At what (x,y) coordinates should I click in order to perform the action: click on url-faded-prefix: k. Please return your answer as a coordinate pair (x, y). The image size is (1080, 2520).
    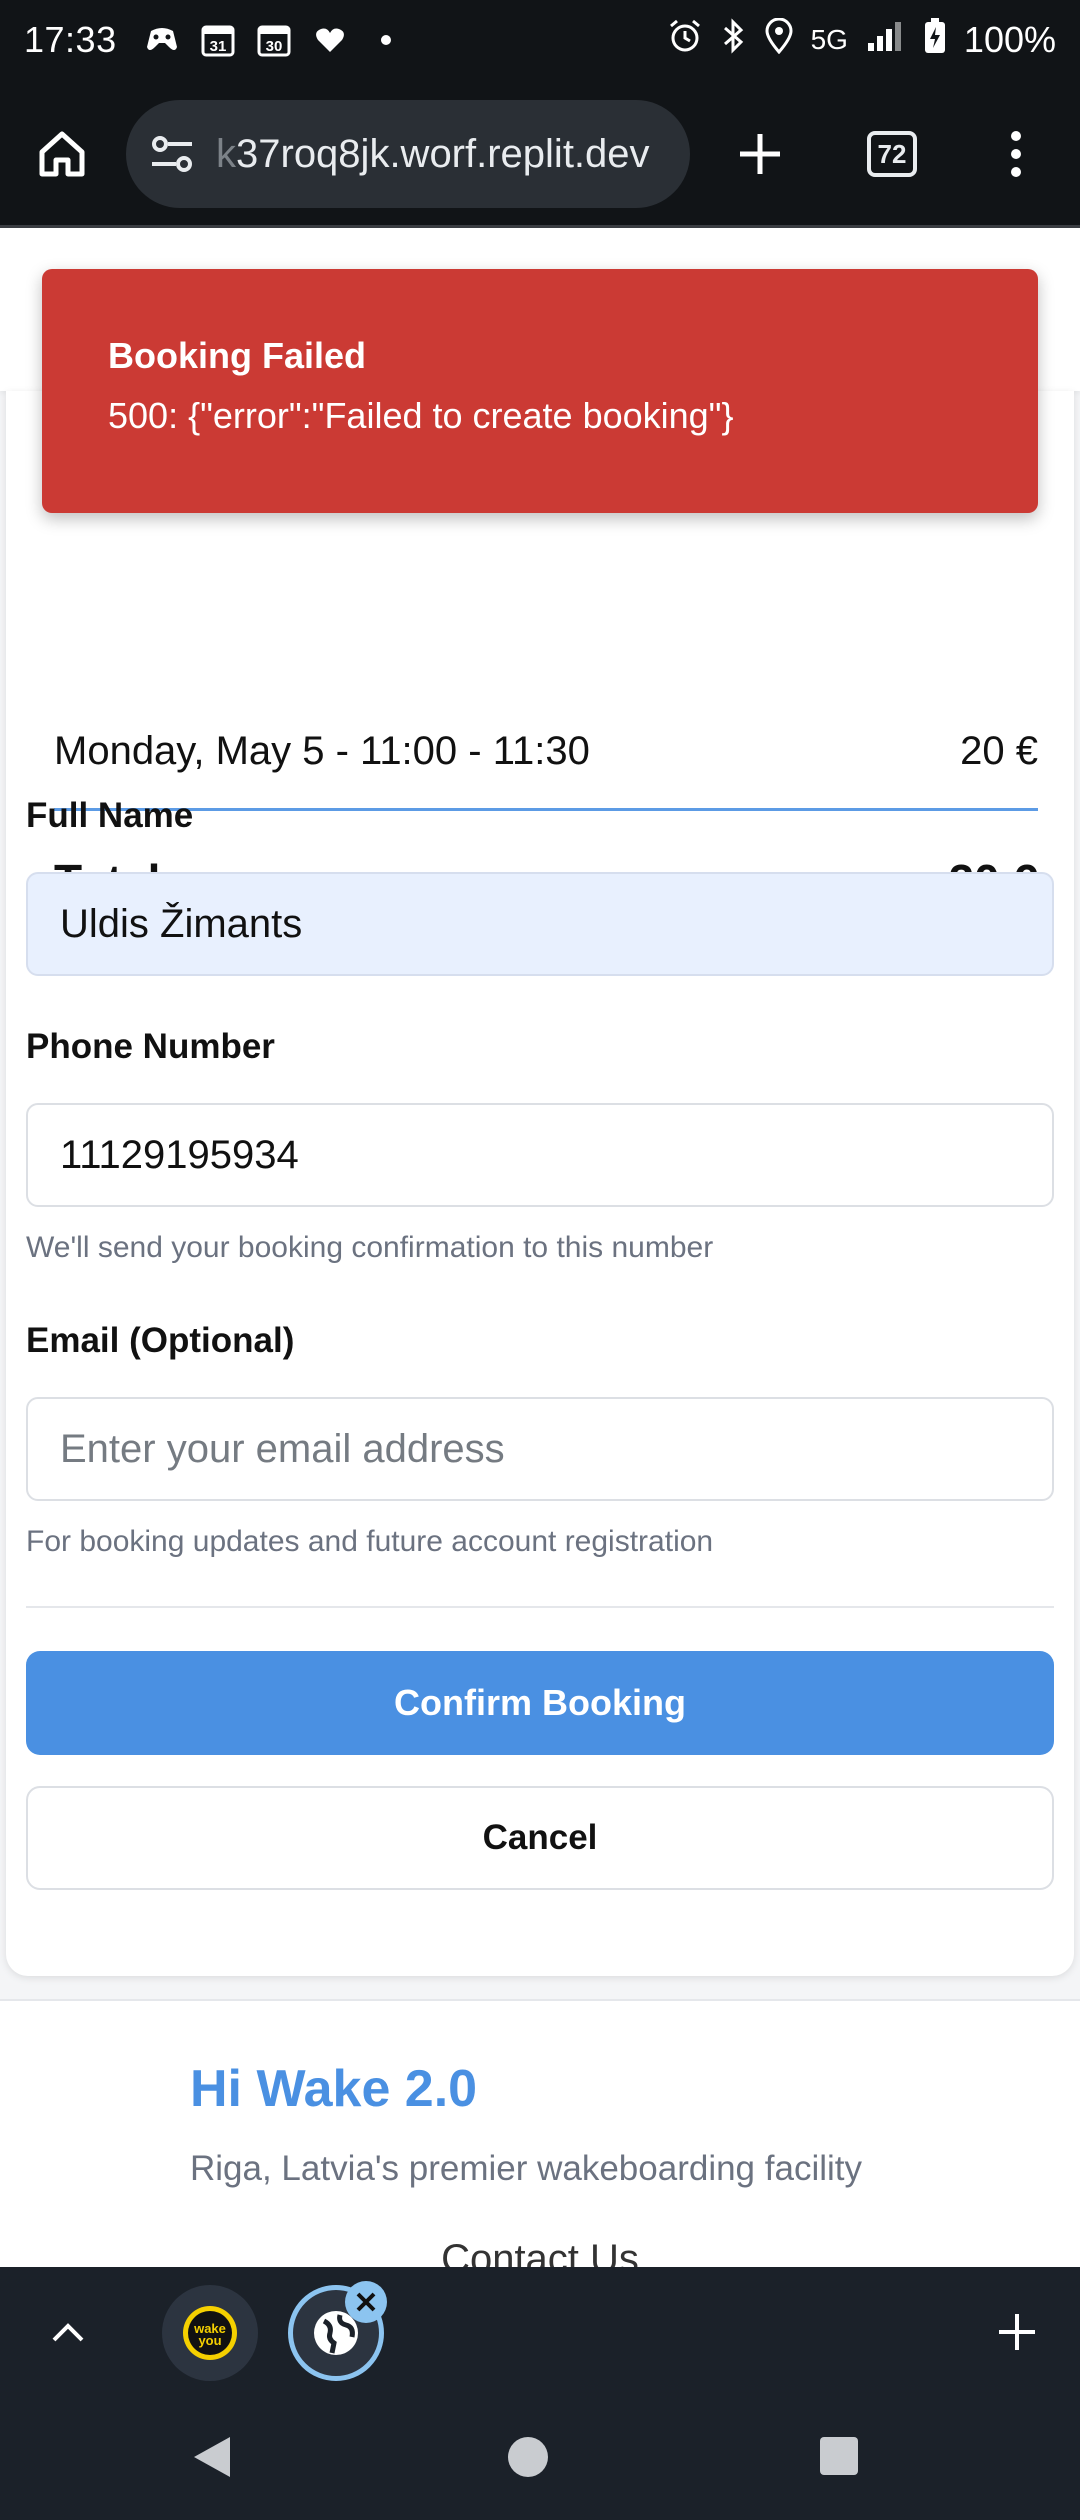
    Looking at the image, I should click on (226, 153).